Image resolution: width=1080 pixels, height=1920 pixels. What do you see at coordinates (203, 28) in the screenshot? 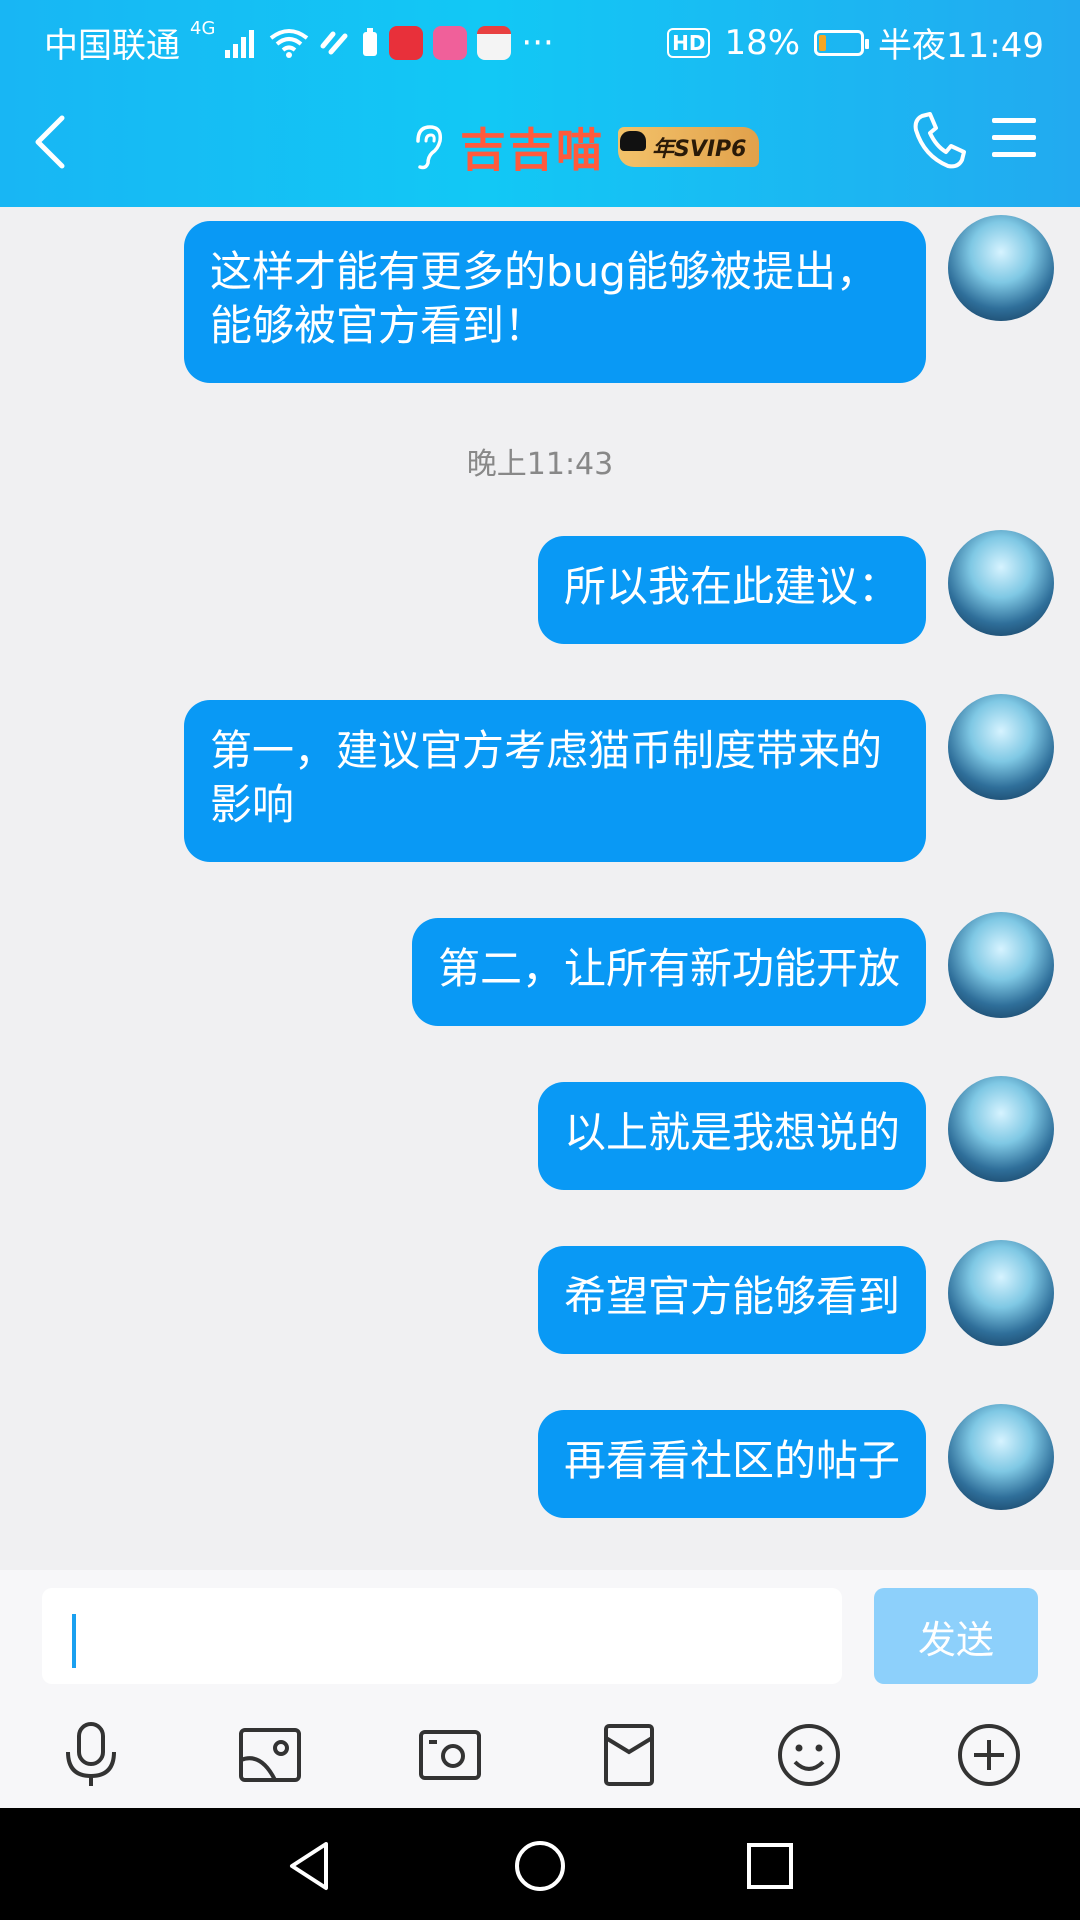
I see `network-type: 4G` at bounding box center [203, 28].